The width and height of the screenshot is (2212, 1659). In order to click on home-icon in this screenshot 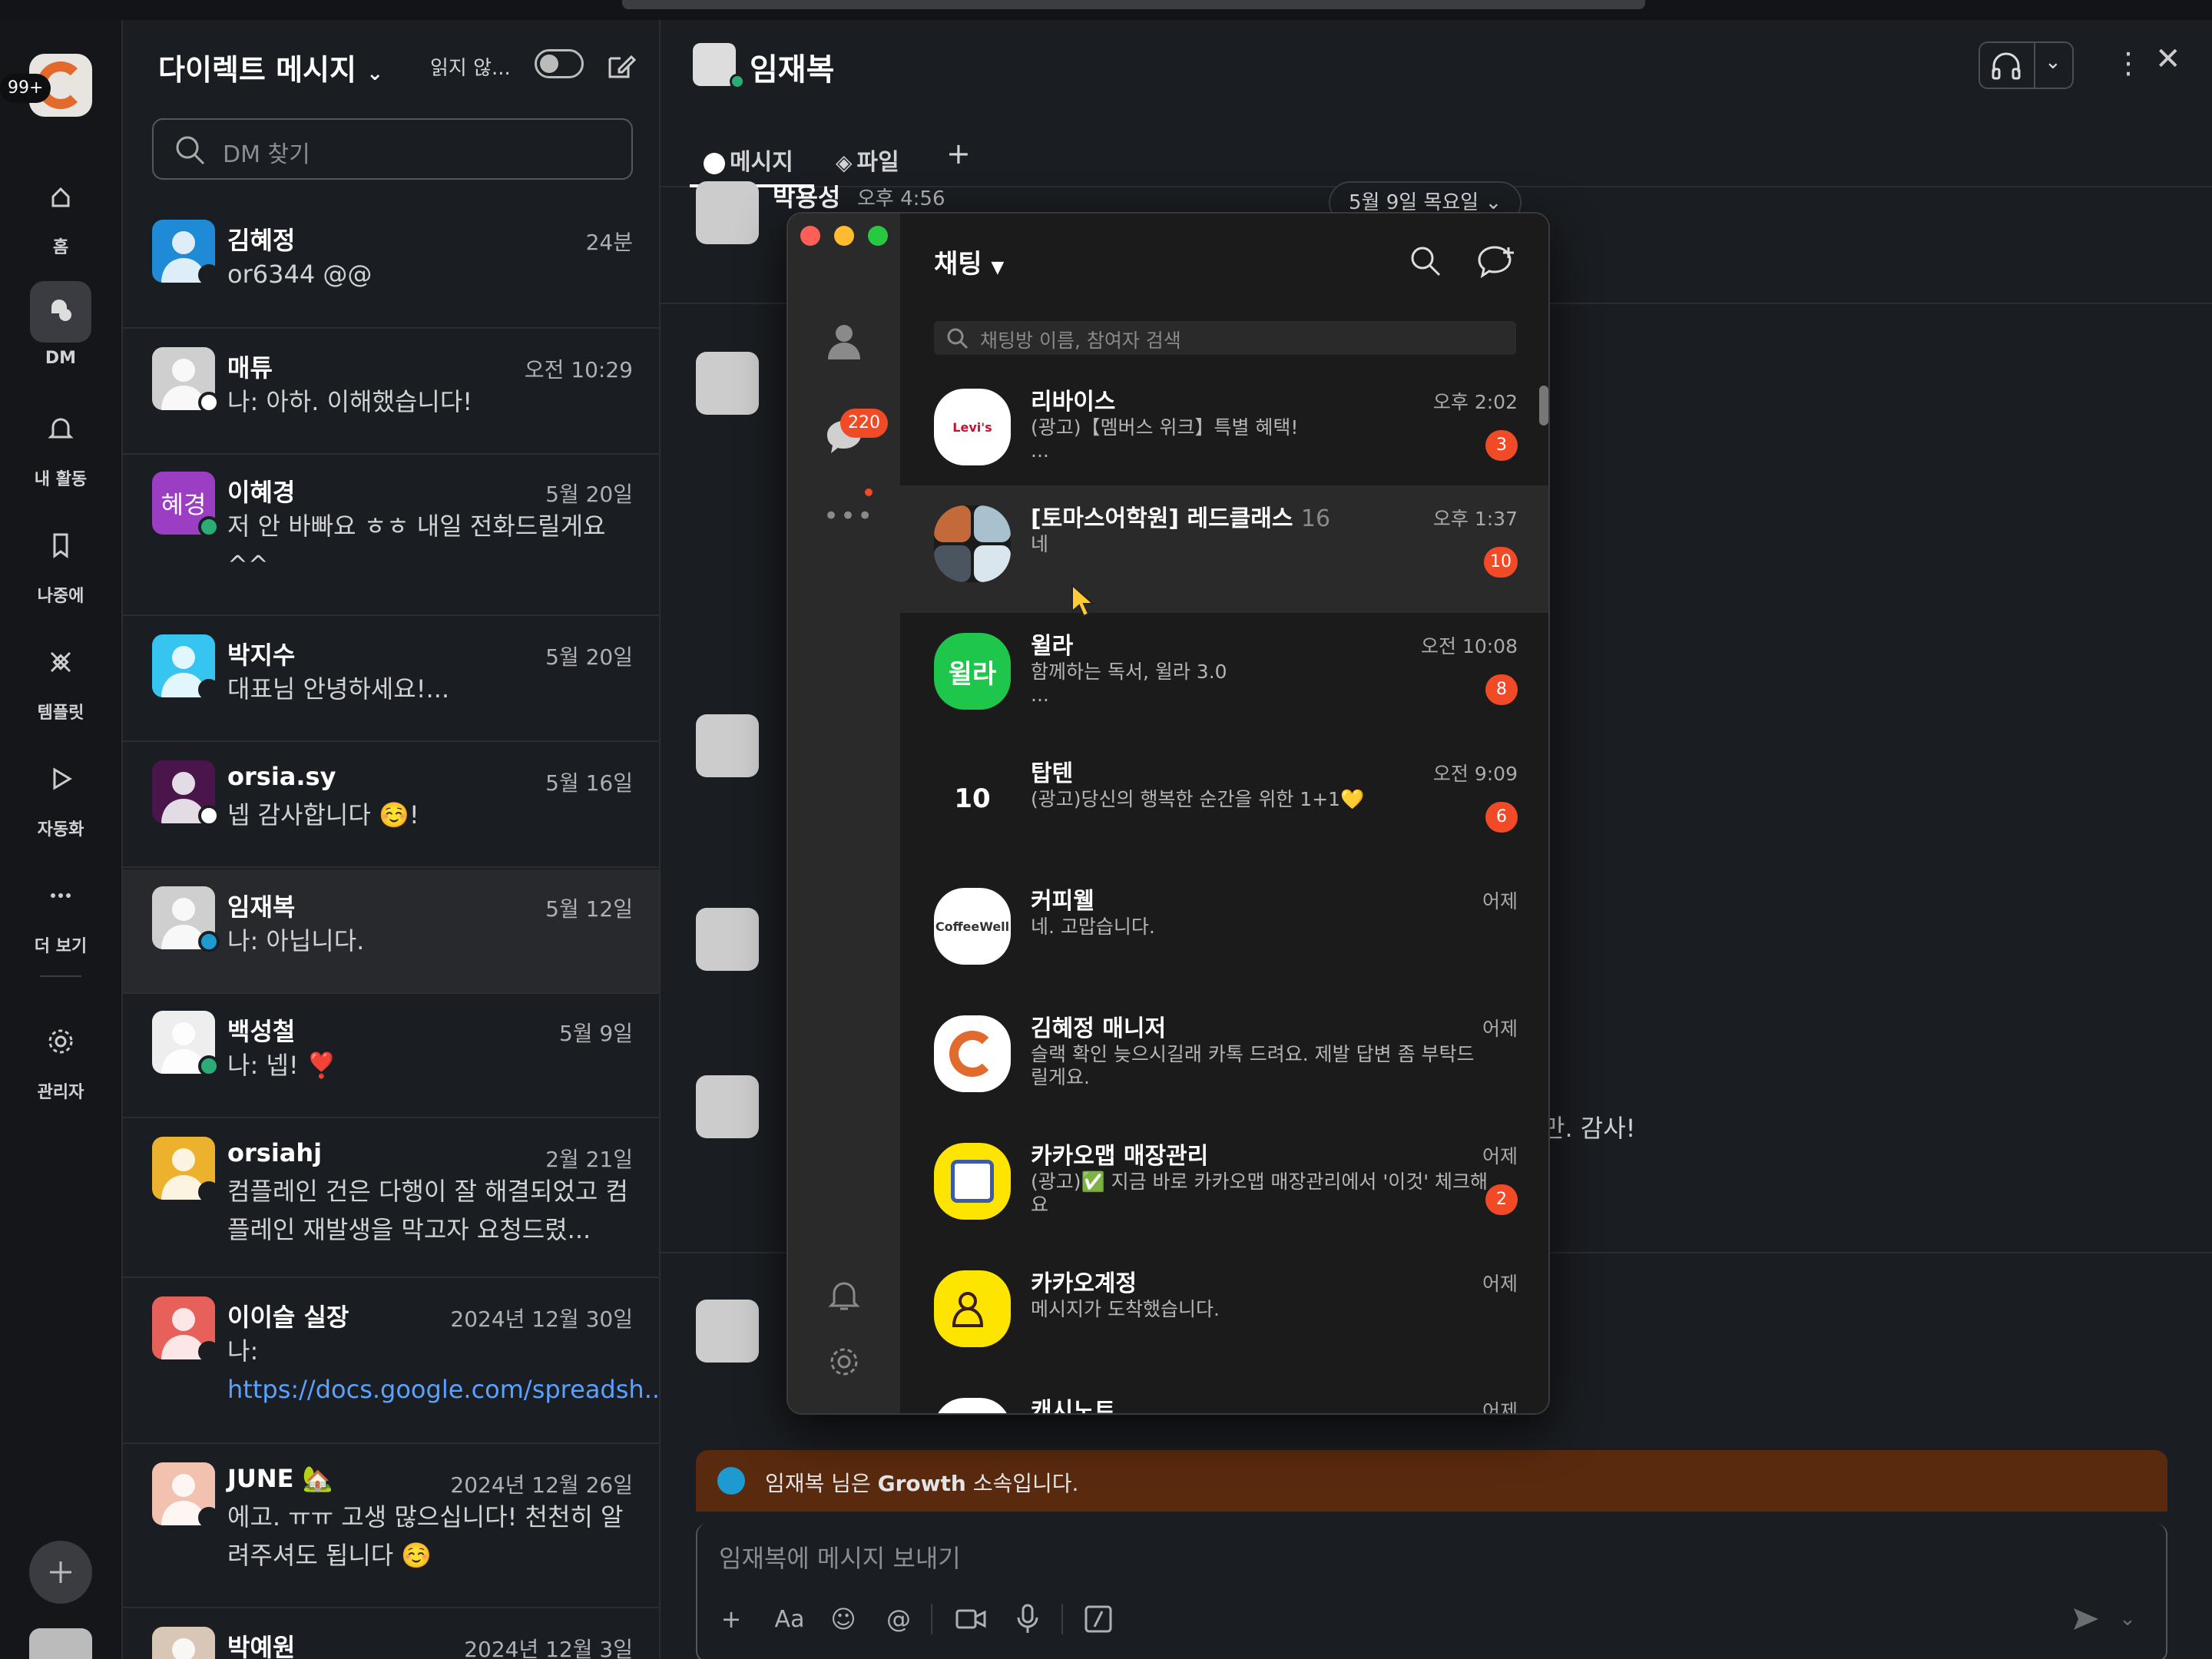, I will do `click(61, 197)`.